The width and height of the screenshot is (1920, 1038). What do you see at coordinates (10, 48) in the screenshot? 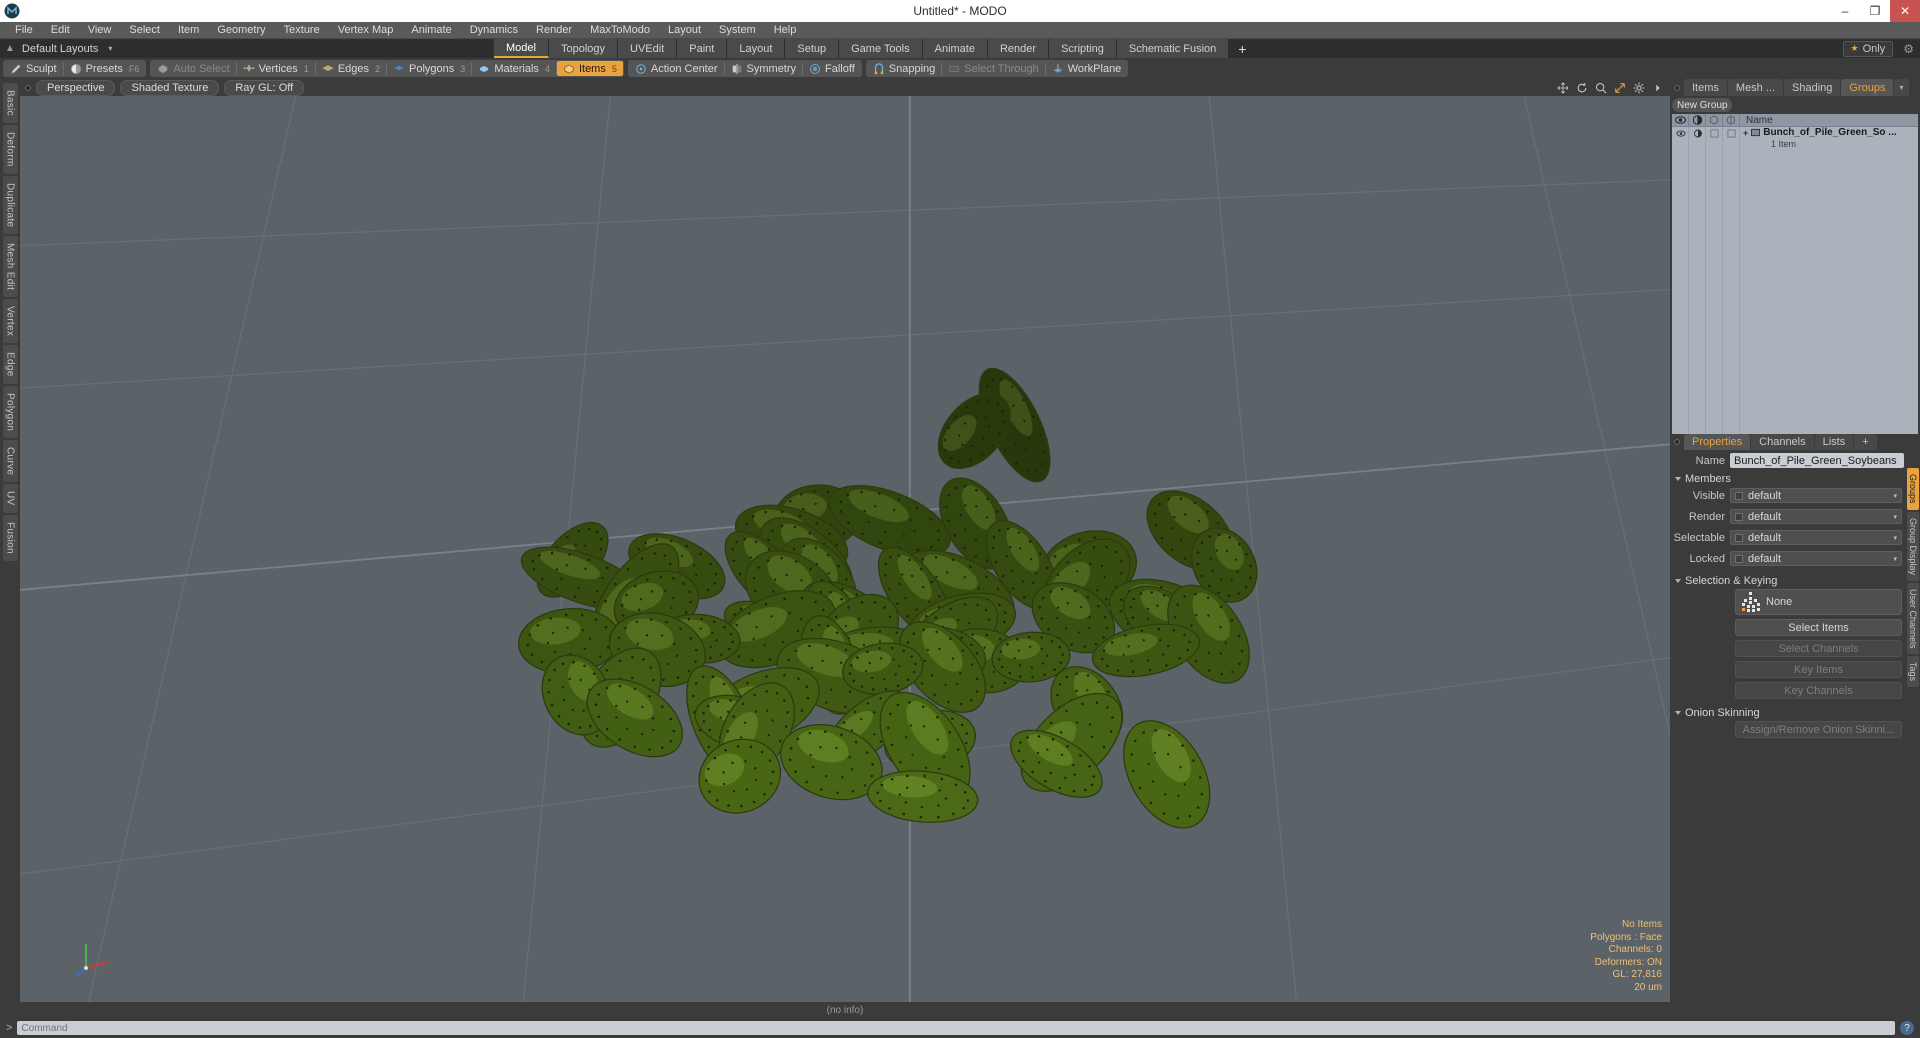
I see `collapse-icon: ▲` at bounding box center [10, 48].